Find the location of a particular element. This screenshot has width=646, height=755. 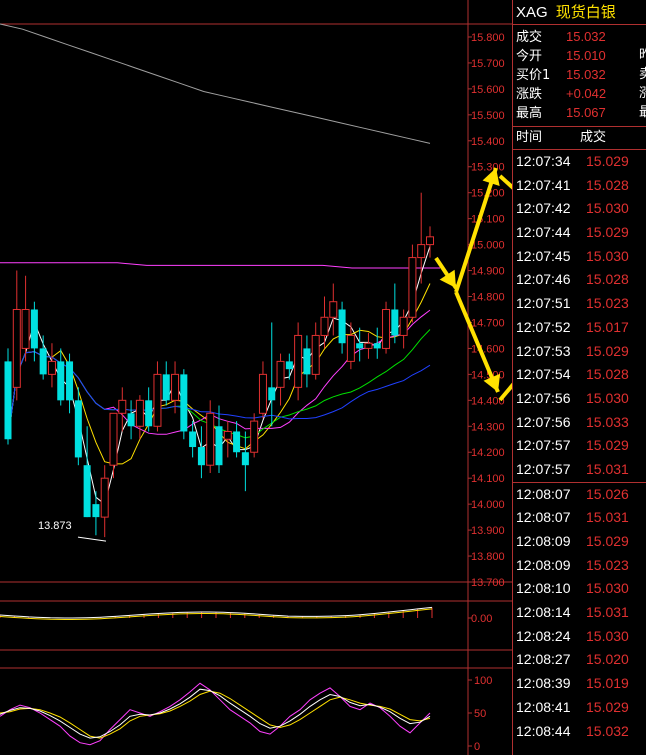

tick-time: 12:08:44 is located at coordinates (543, 730).